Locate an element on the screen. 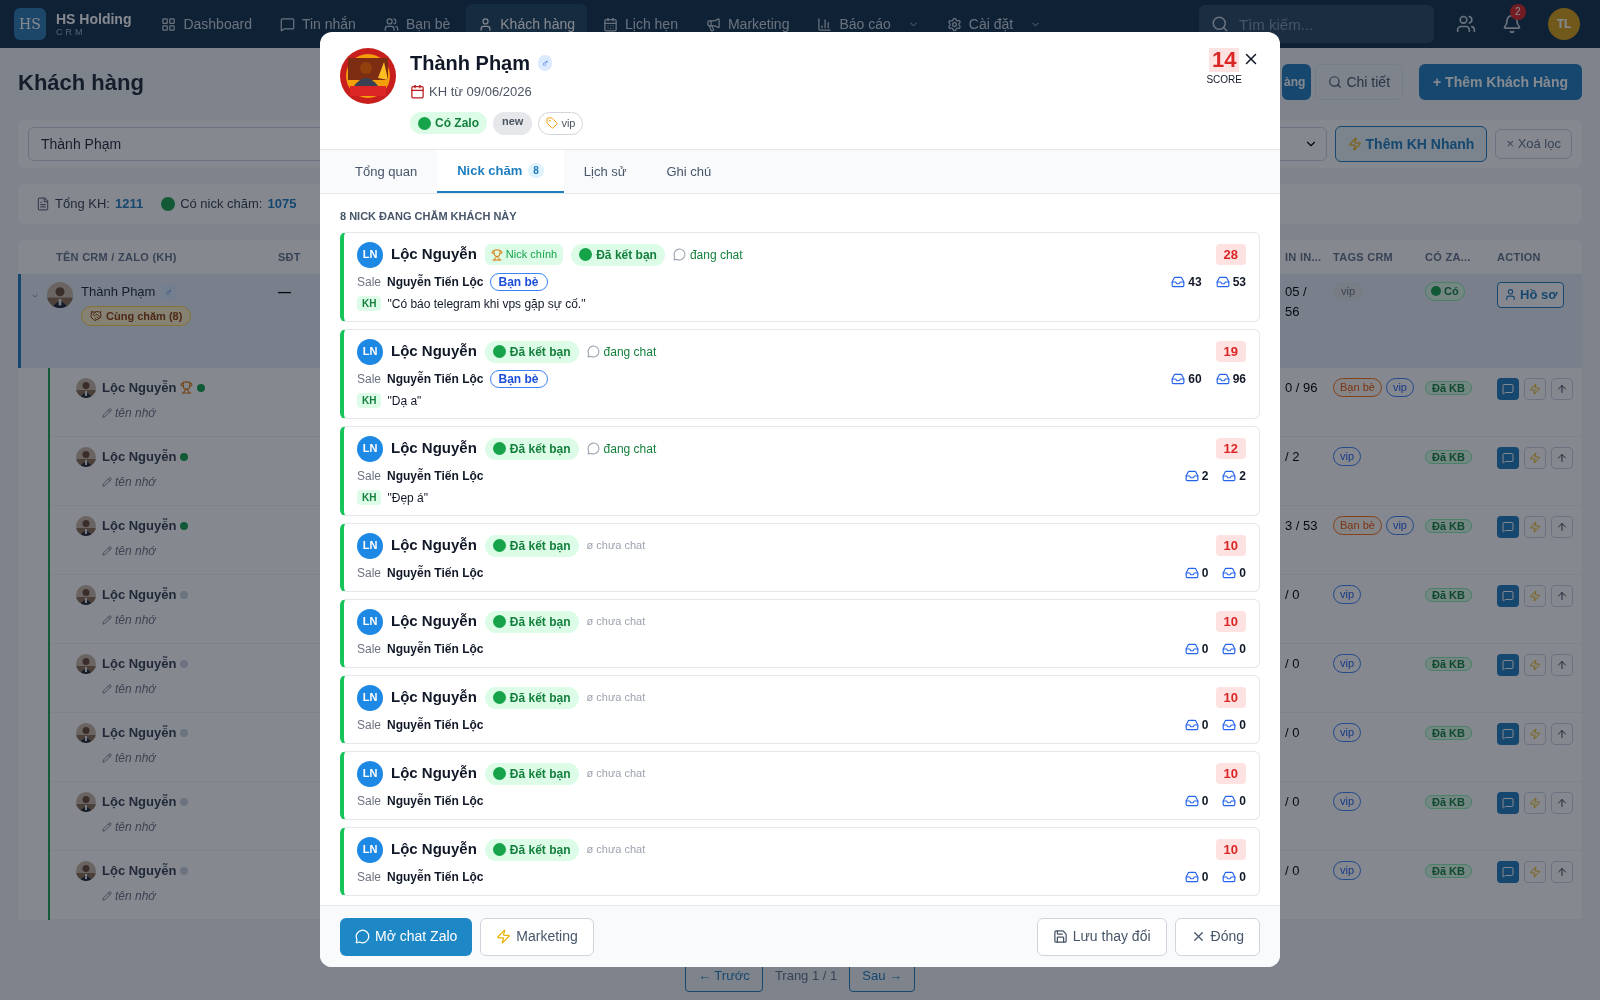  primary-button: Mở chat Zalo is located at coordinates (406, 936).